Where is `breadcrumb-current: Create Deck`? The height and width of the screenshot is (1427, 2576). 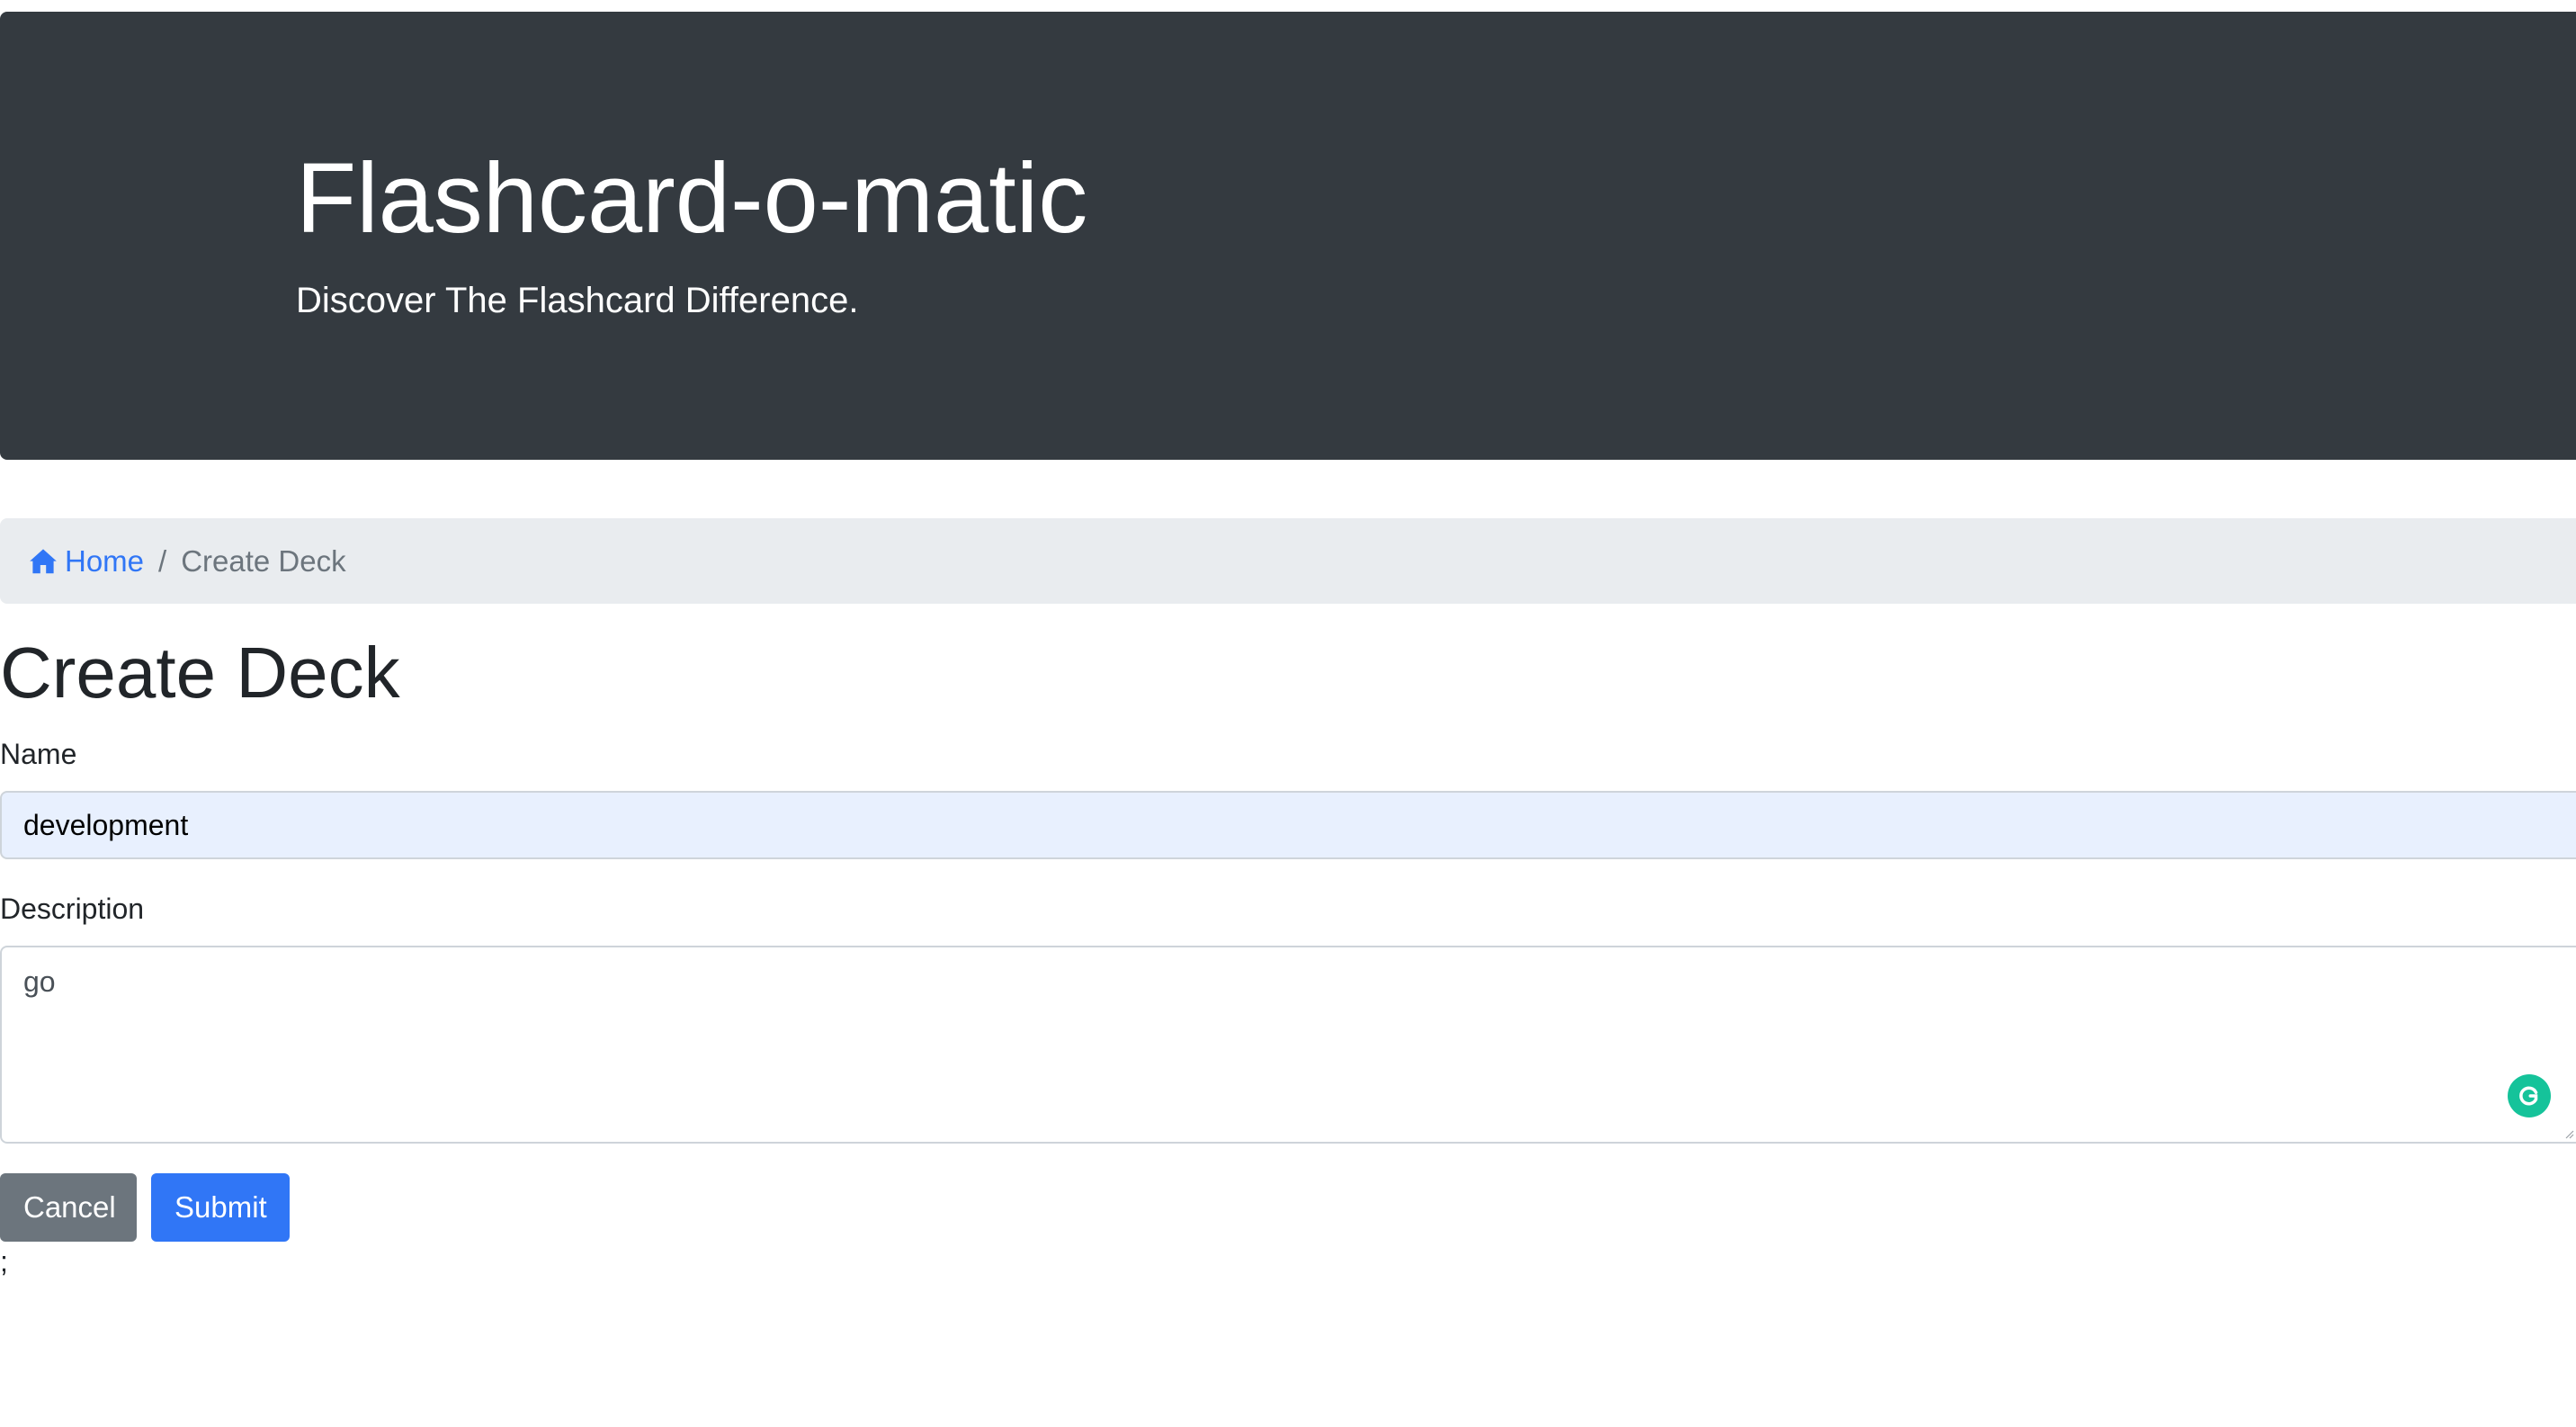
breadcrumb-current: Create Deck is located at coordinates (263, 560).